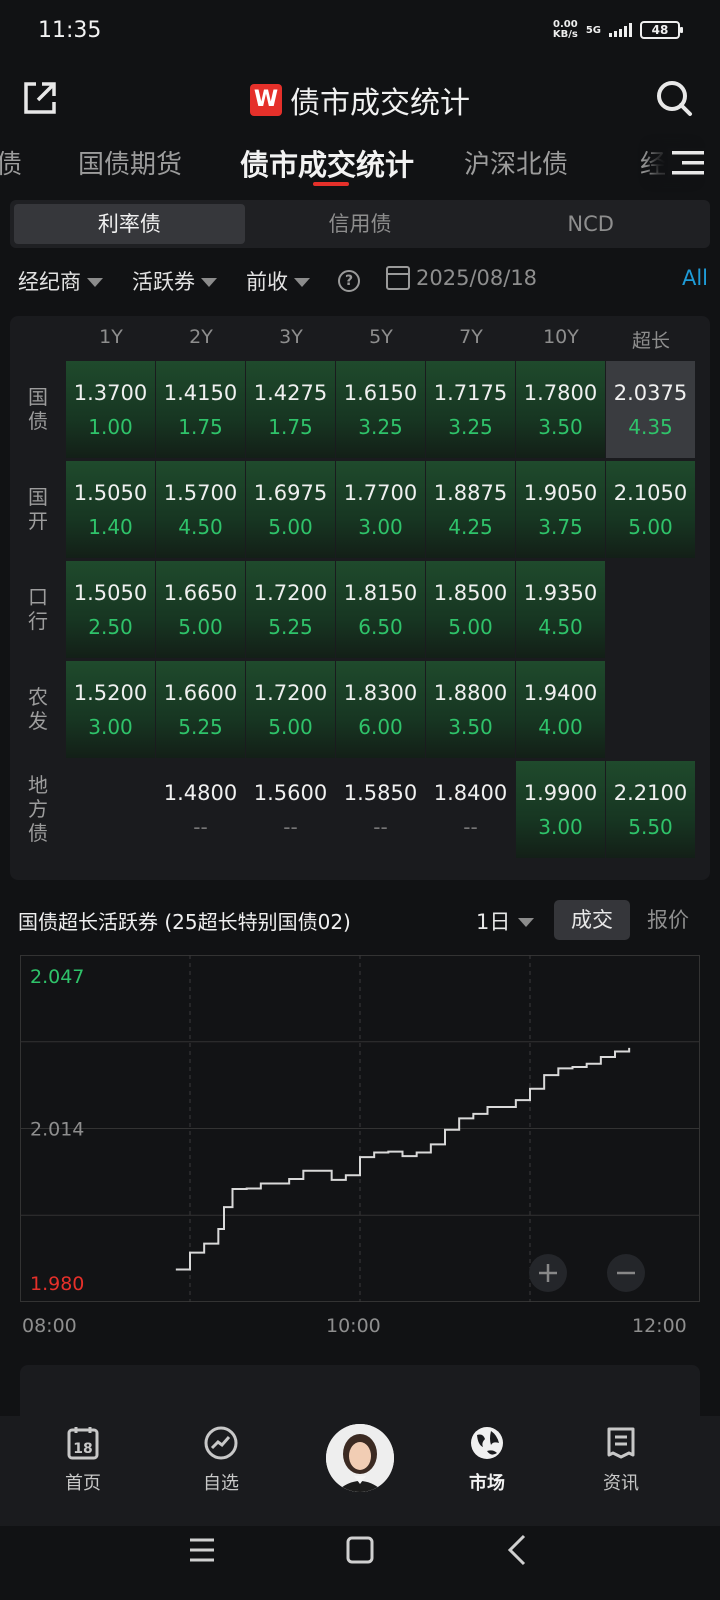  Describe the element at coordinates (209, 282) in the screenshot. I see `caret-down-icon` at that location.